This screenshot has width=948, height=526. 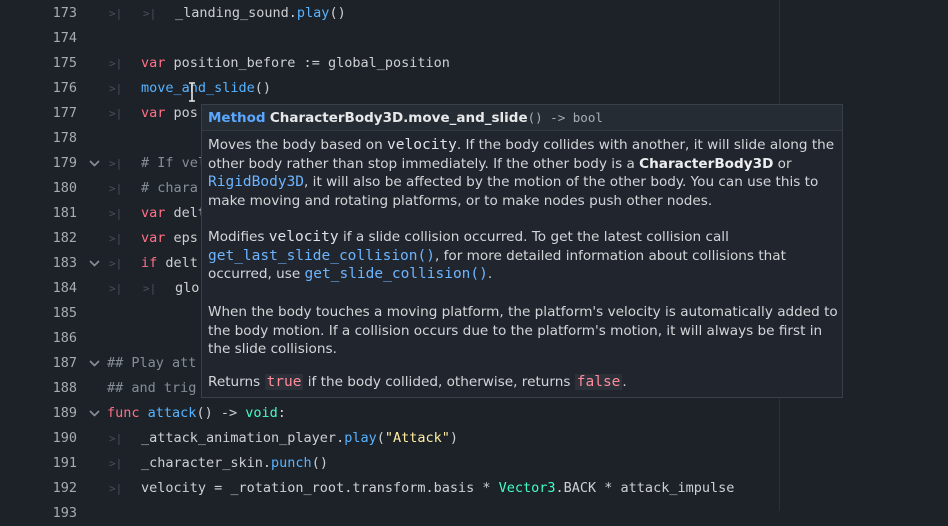 What do you see at coordinates (256, 182) in the screenshot?
I see `link-rigidbody3d: RigidBody3D` at bounding box center [256, 182].